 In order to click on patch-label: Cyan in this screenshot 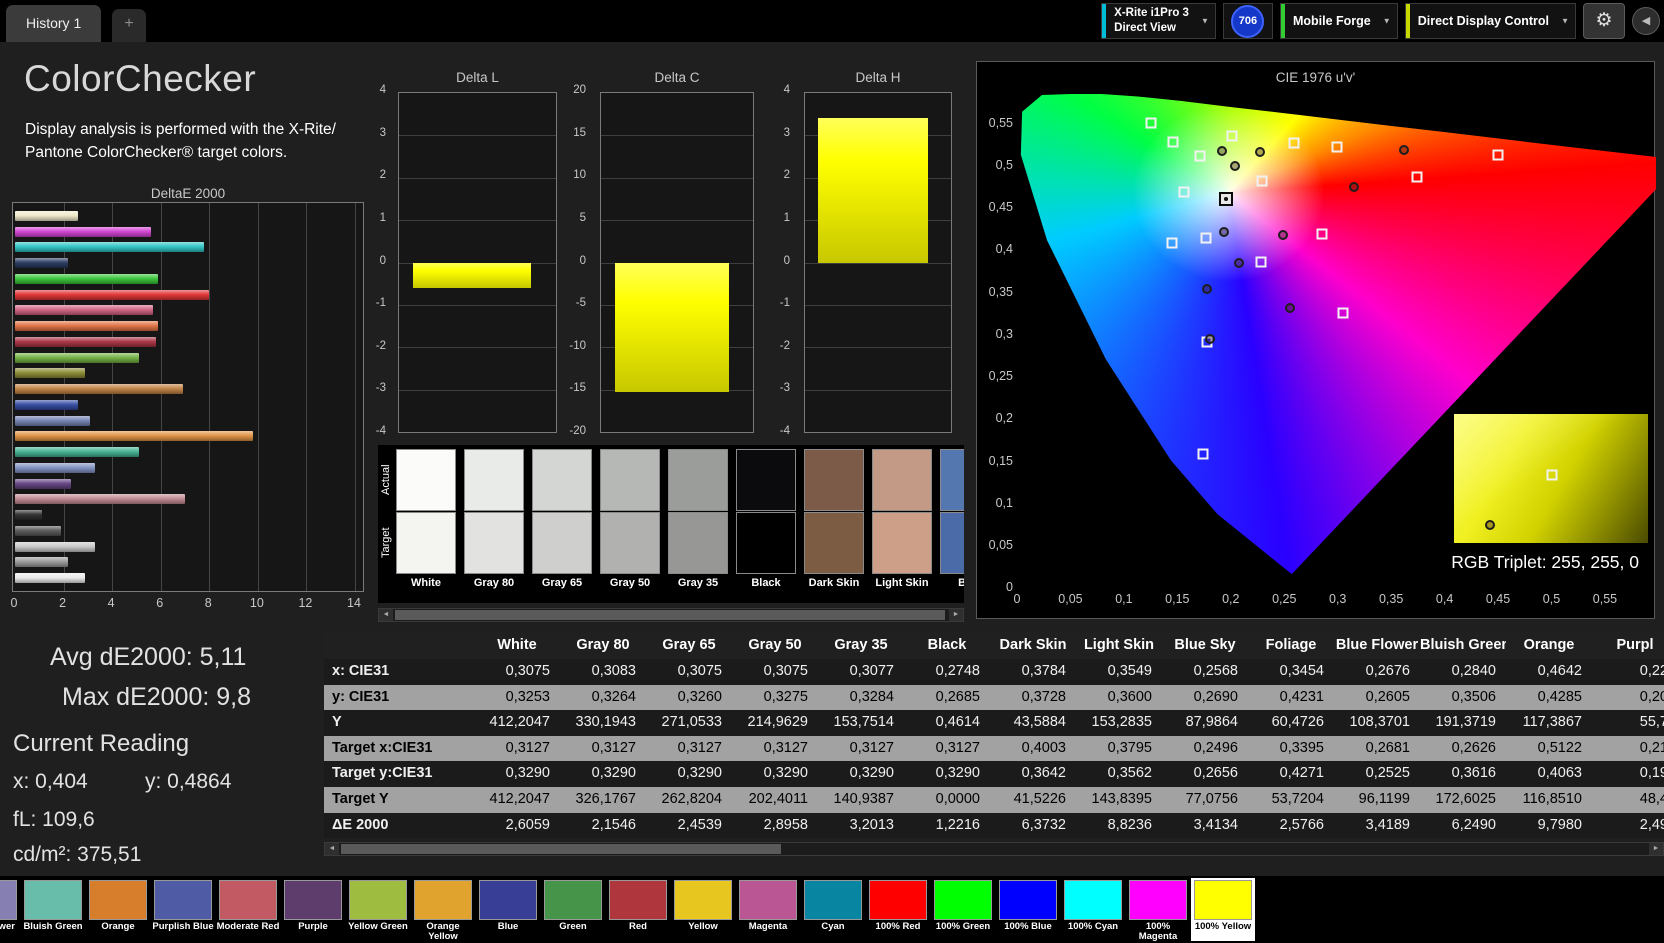, I will do `click(833, 926)`.